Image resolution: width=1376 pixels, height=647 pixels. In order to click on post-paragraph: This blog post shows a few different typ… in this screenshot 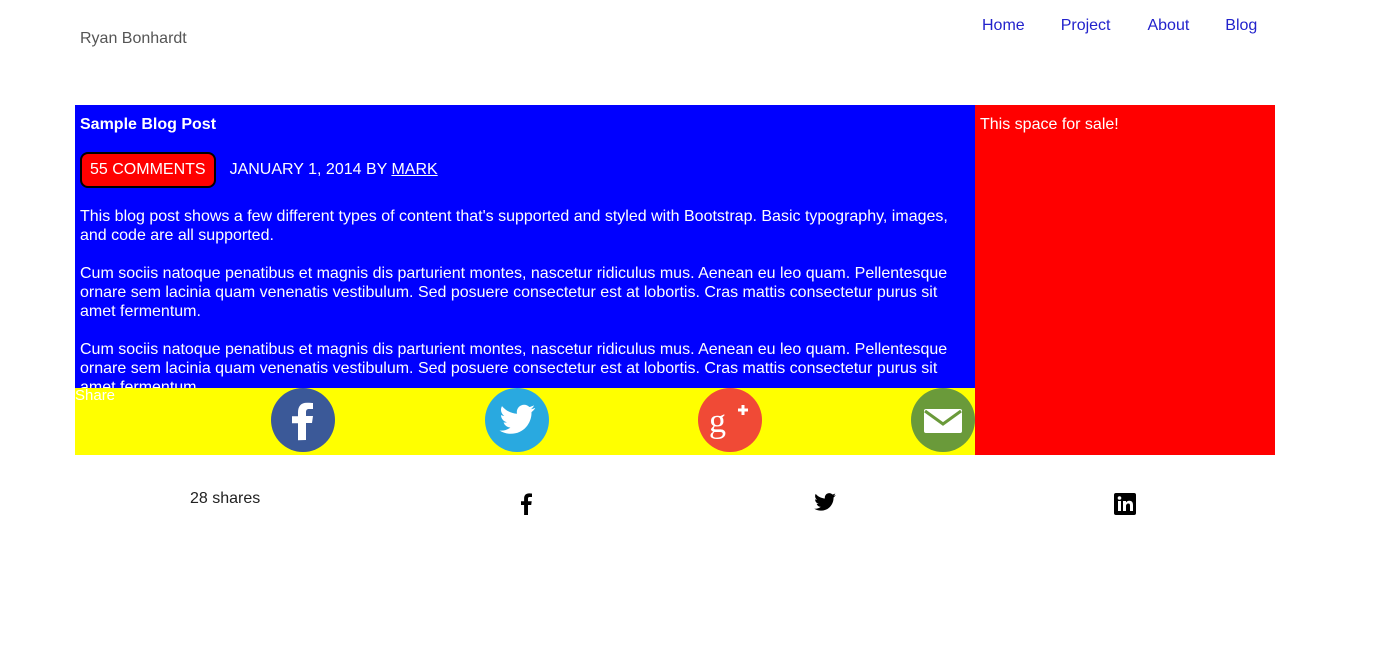, I will do `click(514, 226)`.